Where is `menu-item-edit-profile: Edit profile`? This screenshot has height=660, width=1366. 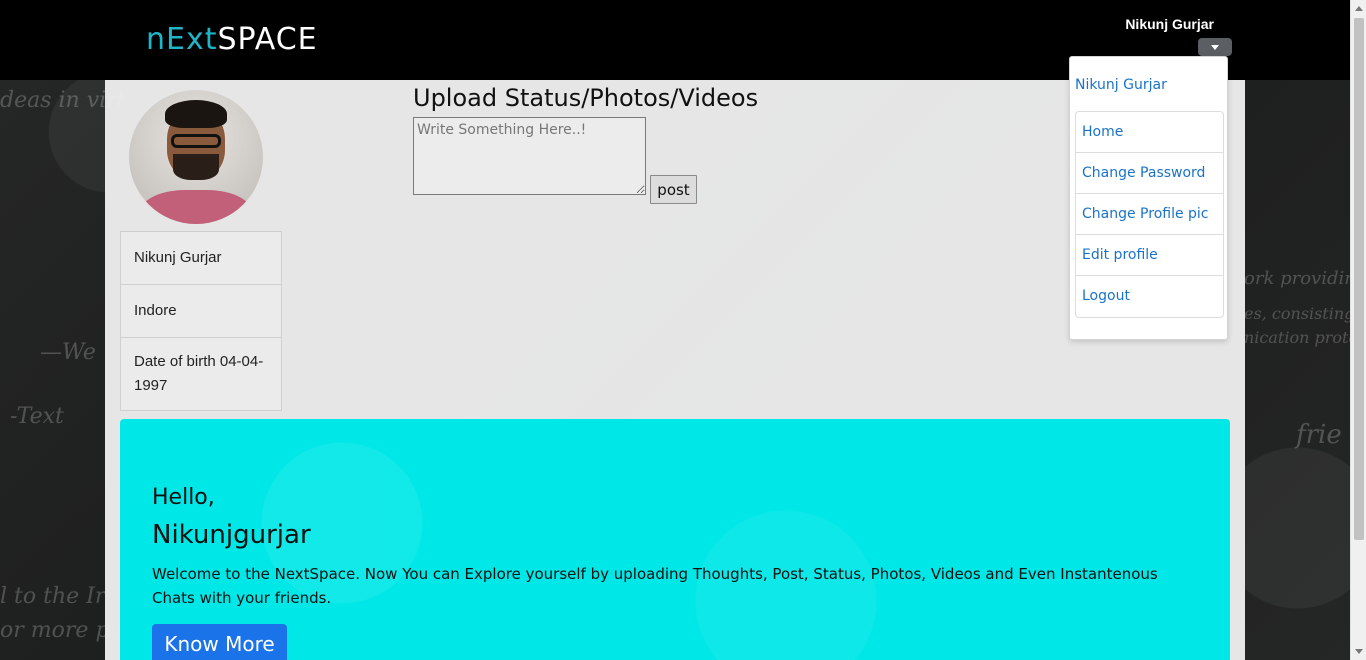
menu-item-edit-profile: Edit profile is located at coordinates (1149, 255).